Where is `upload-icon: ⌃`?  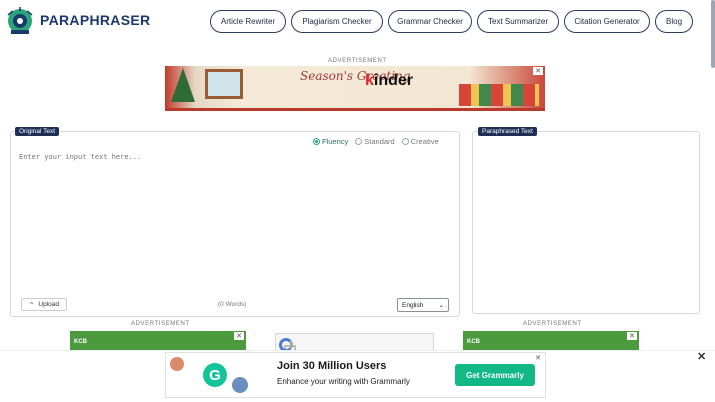 upload-icon: ⌃ is located at coordinates (31, 305).